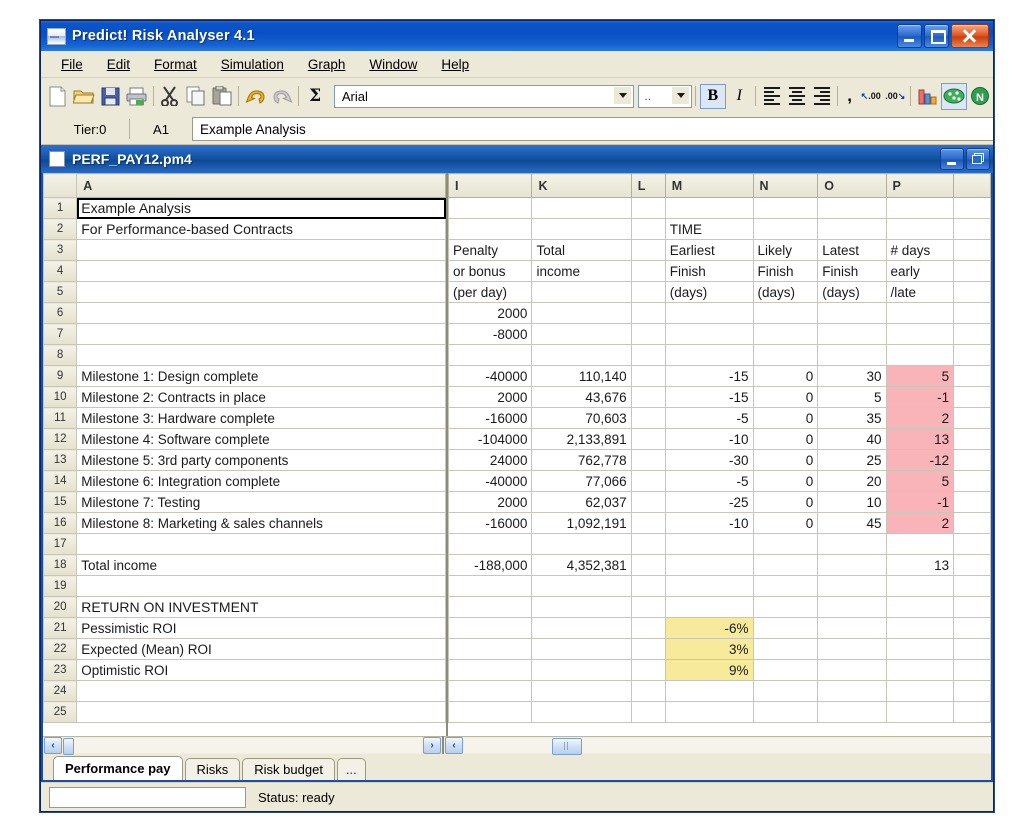 This screenshot has width=1024, height=832. What do you see at coordinates (60, 628) in the screenshot?
I see `row-header-21: 21` at bounding box center [60, 628].